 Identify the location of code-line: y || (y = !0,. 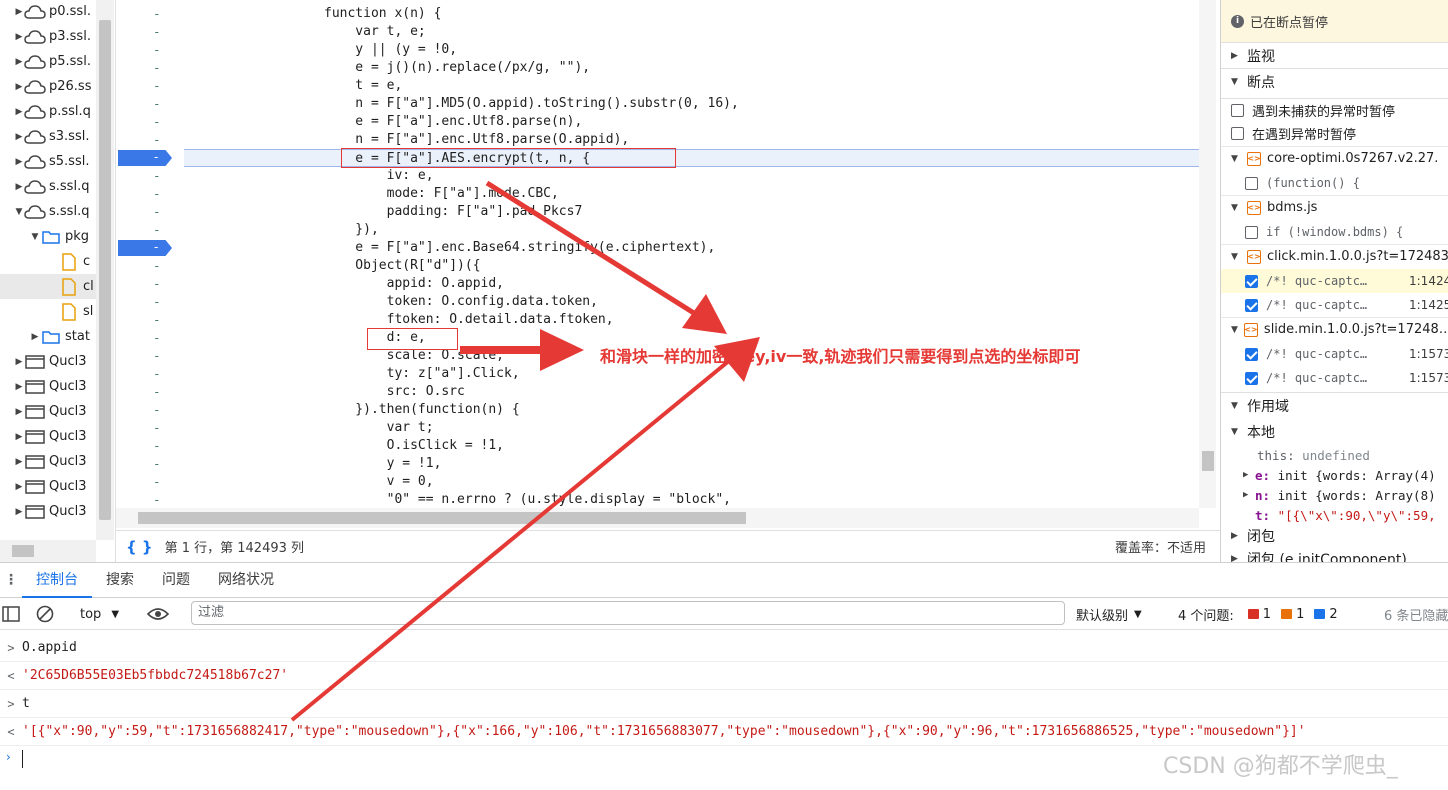
(320, 50).